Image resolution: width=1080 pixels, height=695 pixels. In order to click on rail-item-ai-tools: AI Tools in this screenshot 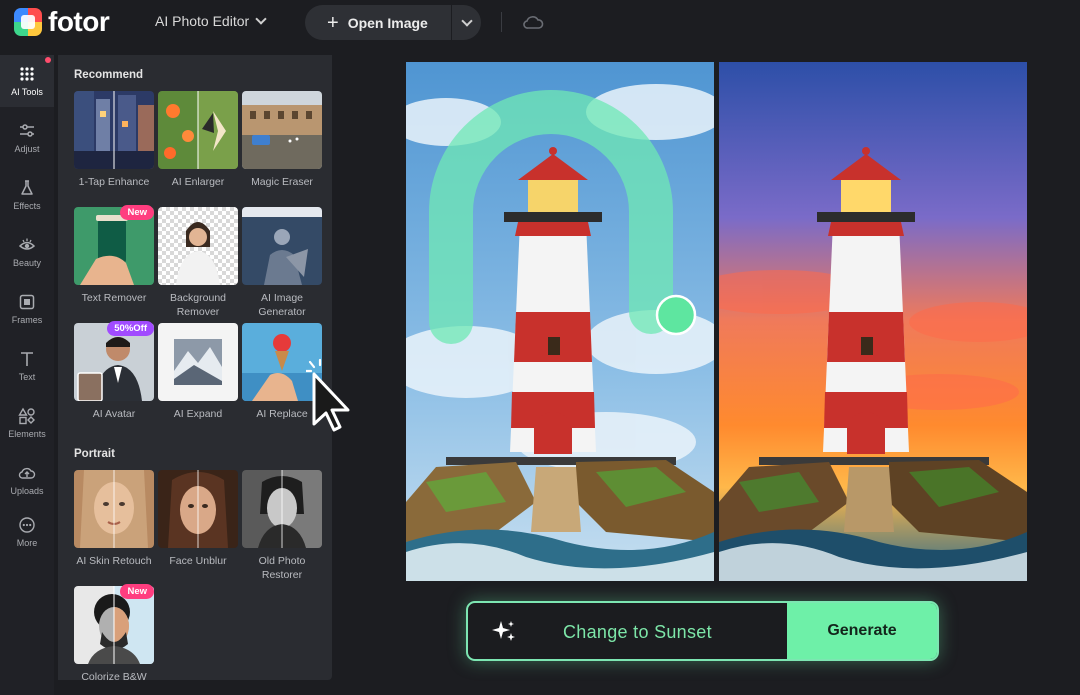, I will do `click(27, 81)`.